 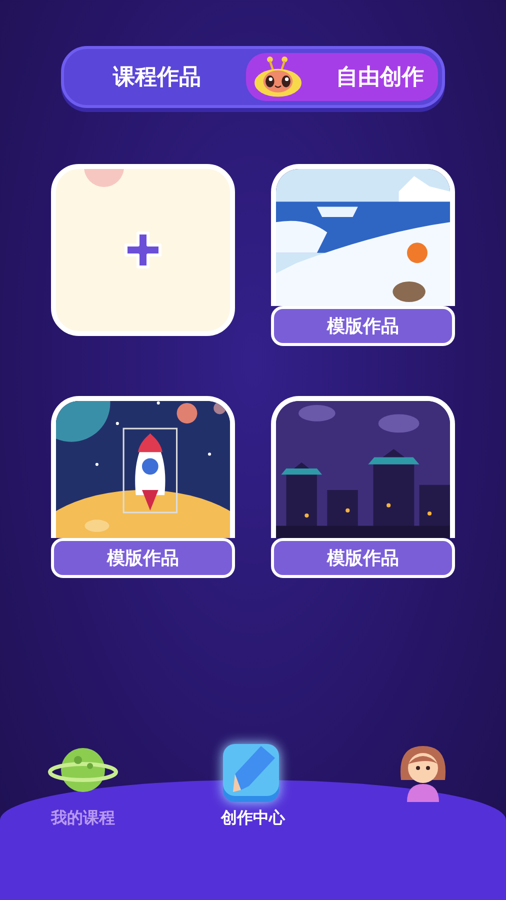 What do you see at coordinates (157, 77) in the screenshot?
I see `tab: 课程作品` at bounding box center [157, 77].